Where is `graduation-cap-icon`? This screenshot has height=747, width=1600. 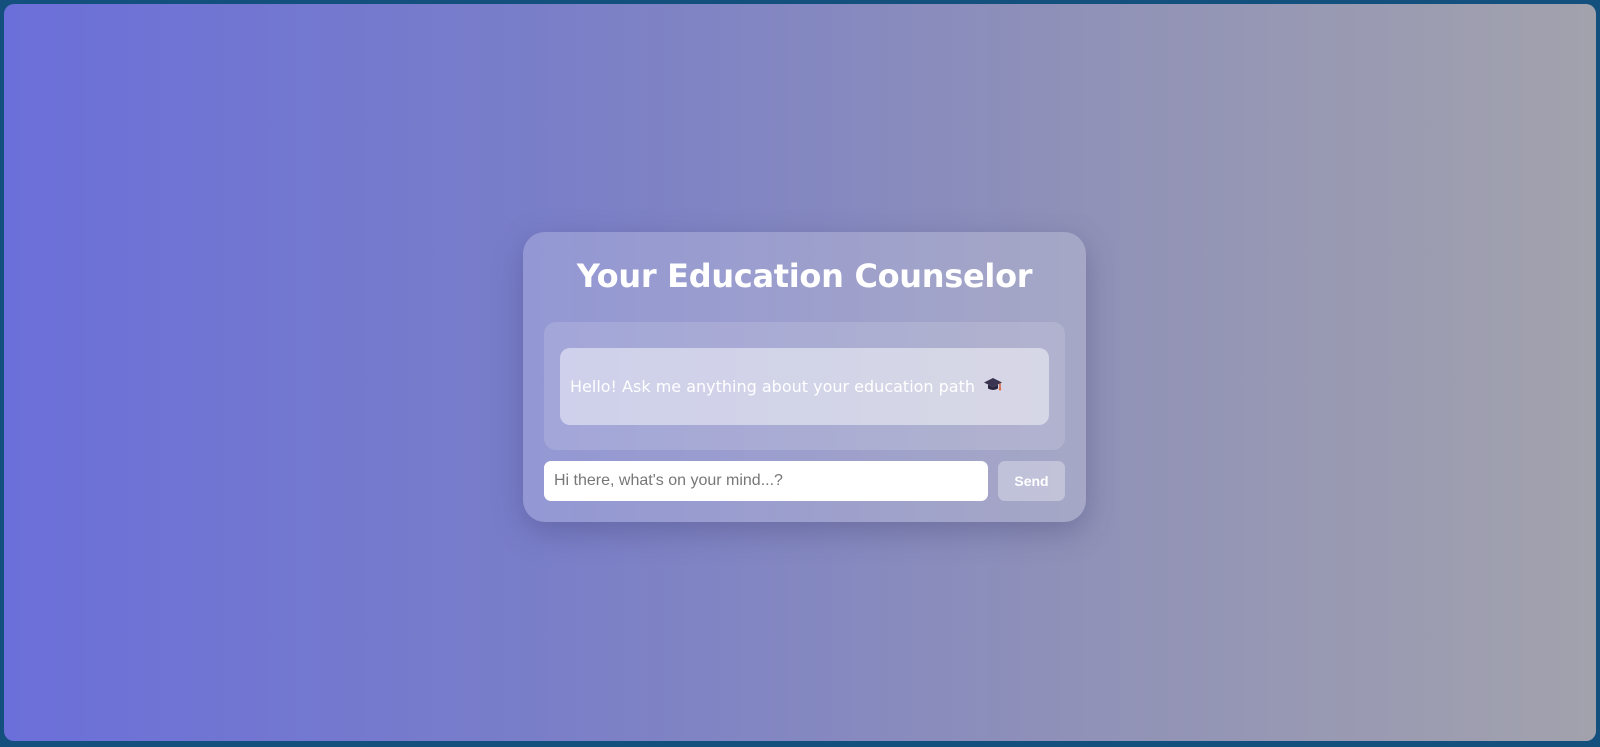 graduation-cap-icon is located at coordinates (993, 387).